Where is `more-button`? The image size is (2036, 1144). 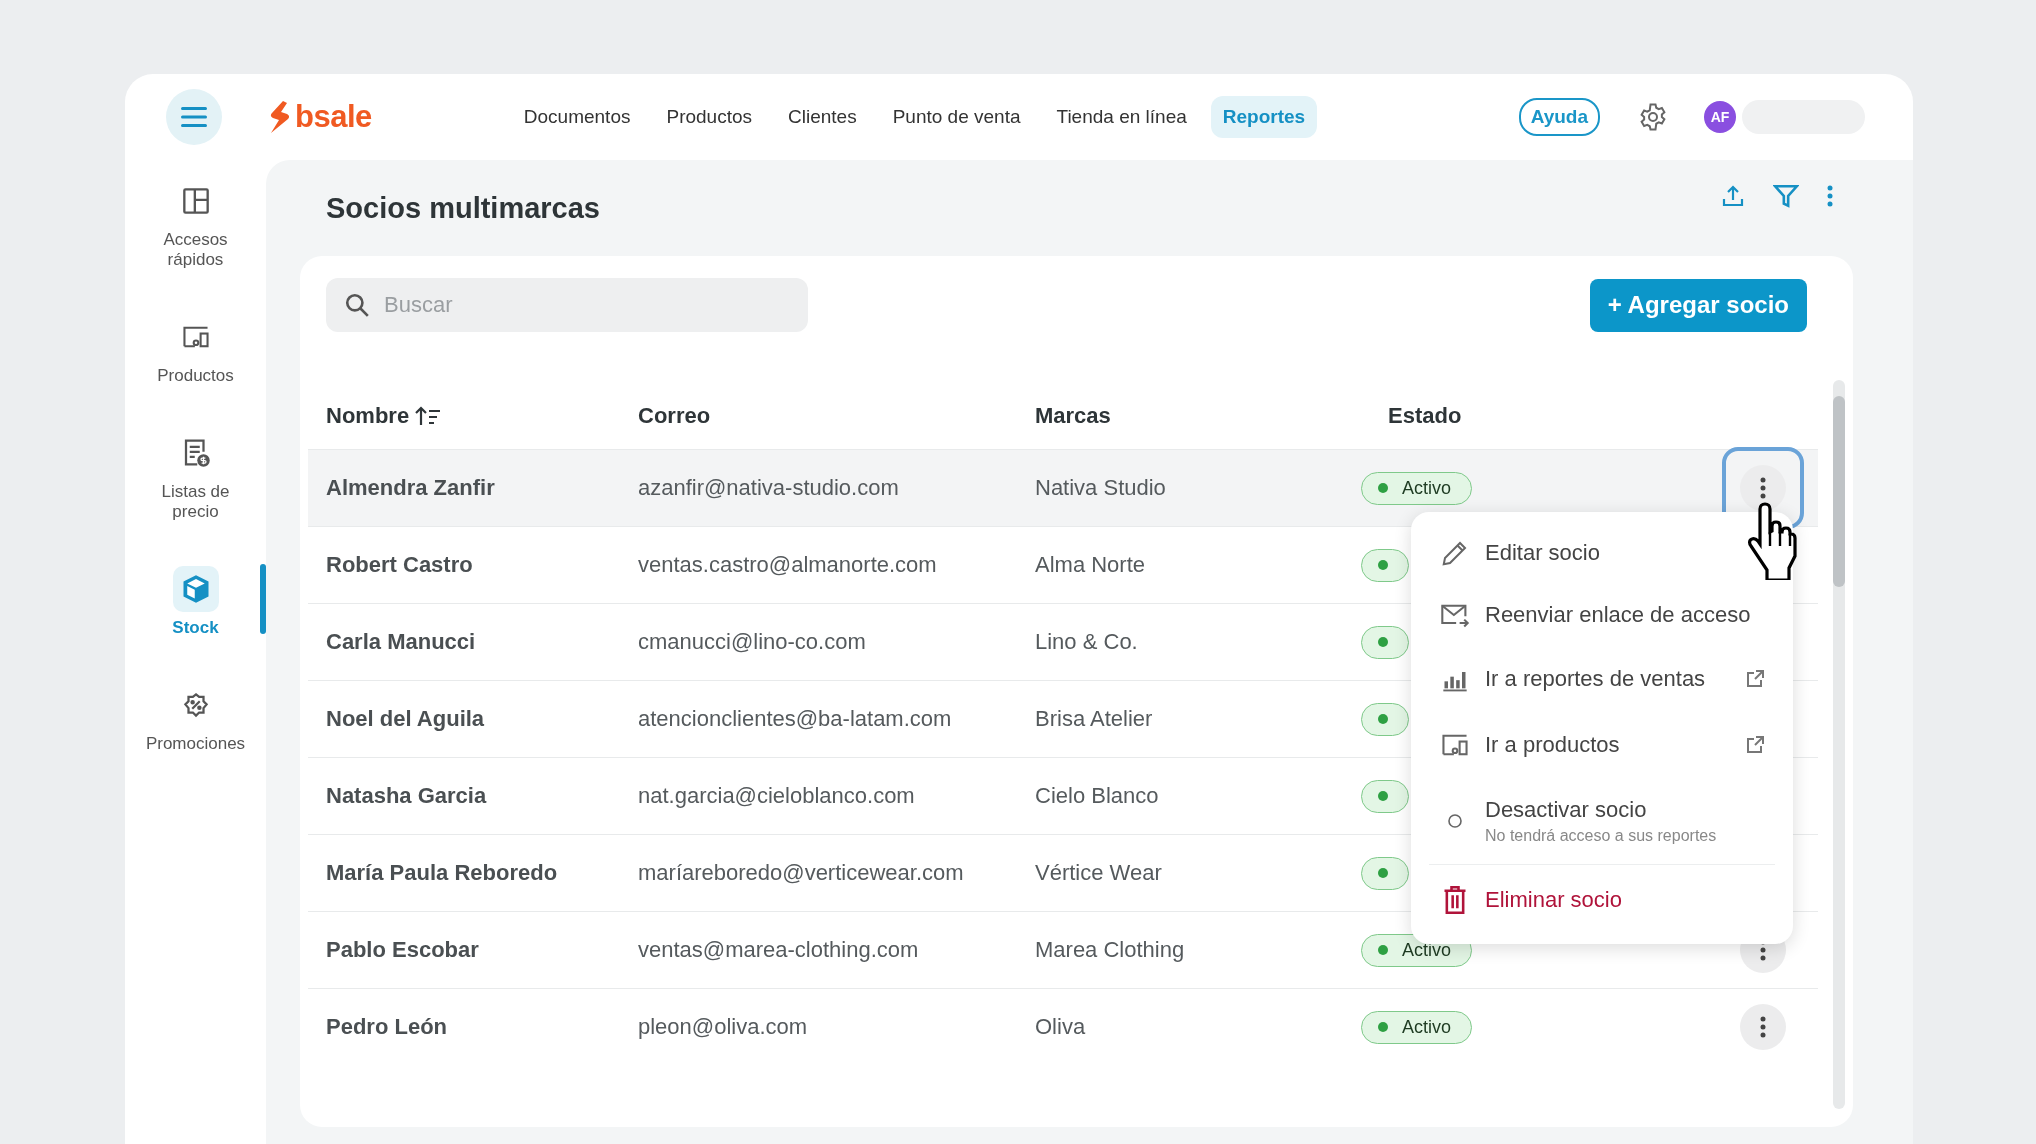 more-button is located at coordinates (1763, 1027).